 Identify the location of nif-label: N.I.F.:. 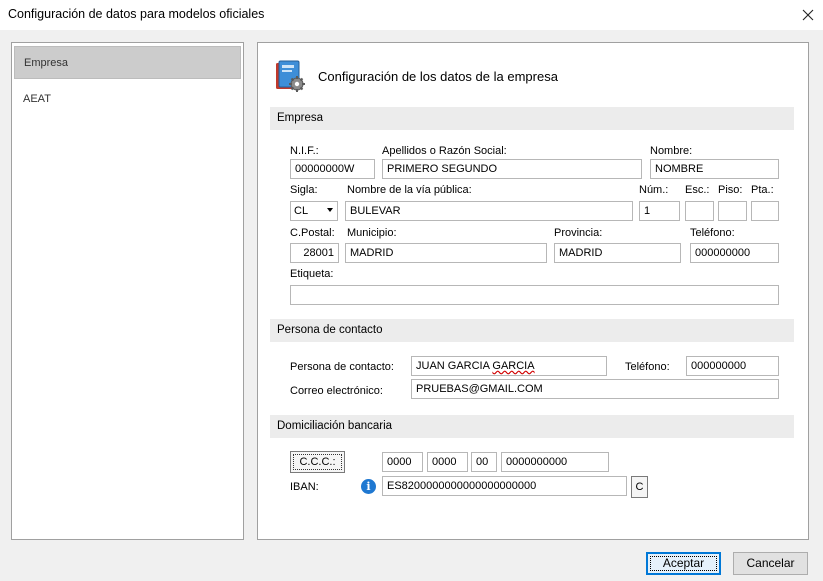
(304, 151).